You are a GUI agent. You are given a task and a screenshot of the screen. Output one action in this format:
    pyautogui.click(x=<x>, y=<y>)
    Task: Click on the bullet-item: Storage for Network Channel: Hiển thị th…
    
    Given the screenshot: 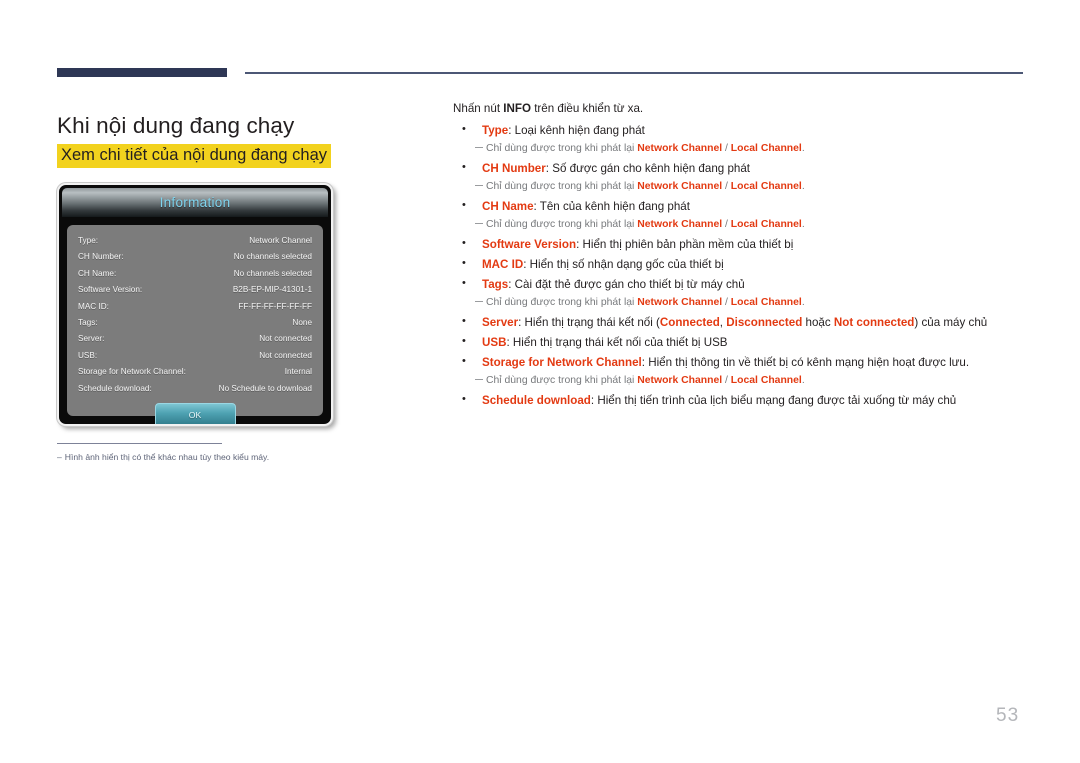 What is the action you would take?
    pyautogui.click(x=740, y=362)
    